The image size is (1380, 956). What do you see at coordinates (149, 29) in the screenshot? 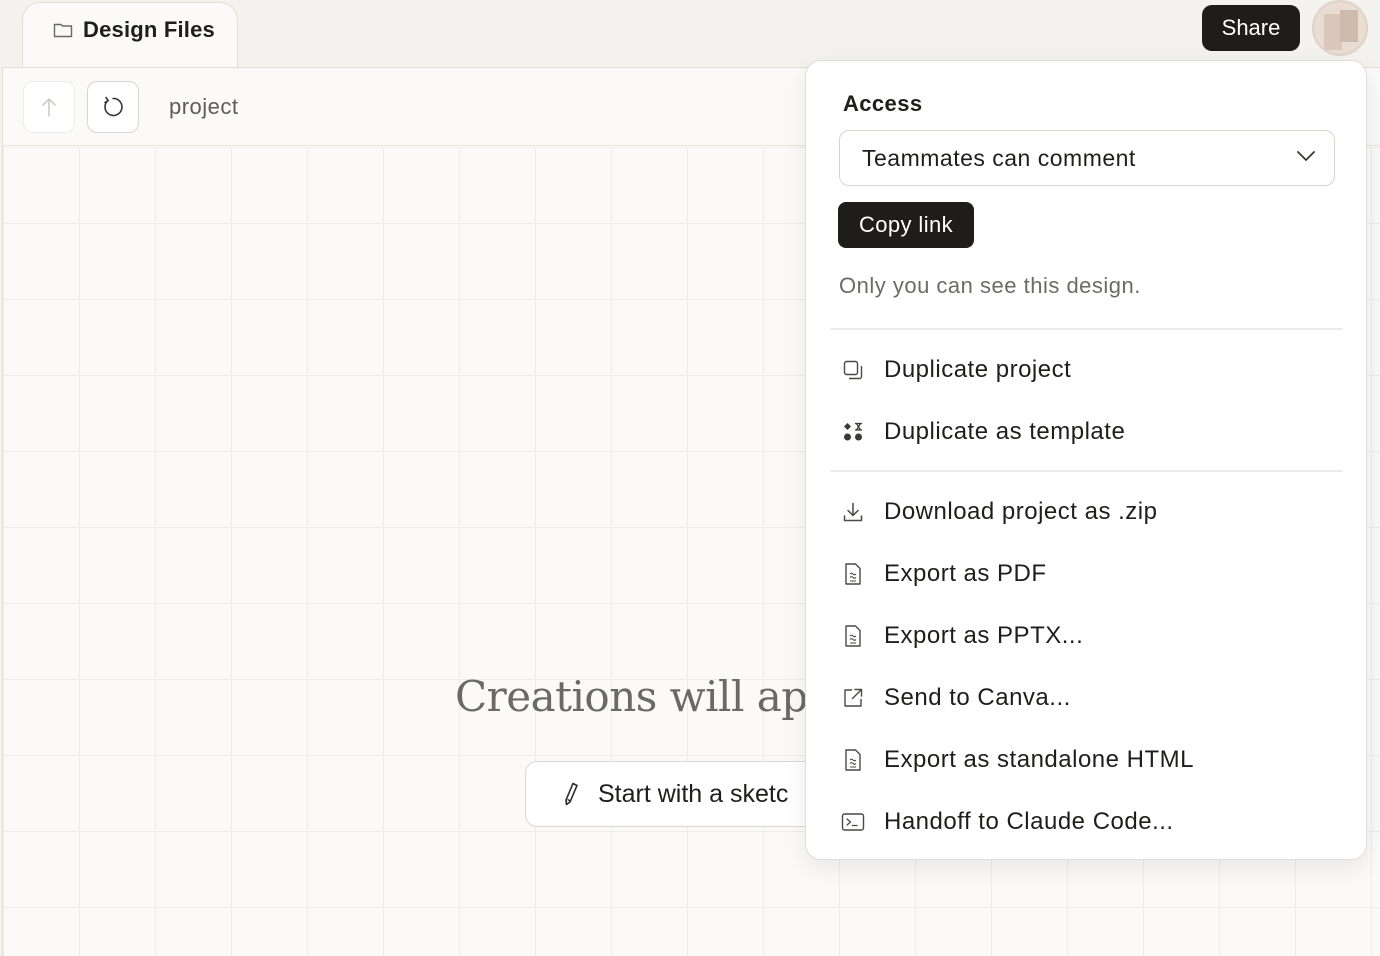
I see `tab-label: Design Files` at bounding box center [149, 29].